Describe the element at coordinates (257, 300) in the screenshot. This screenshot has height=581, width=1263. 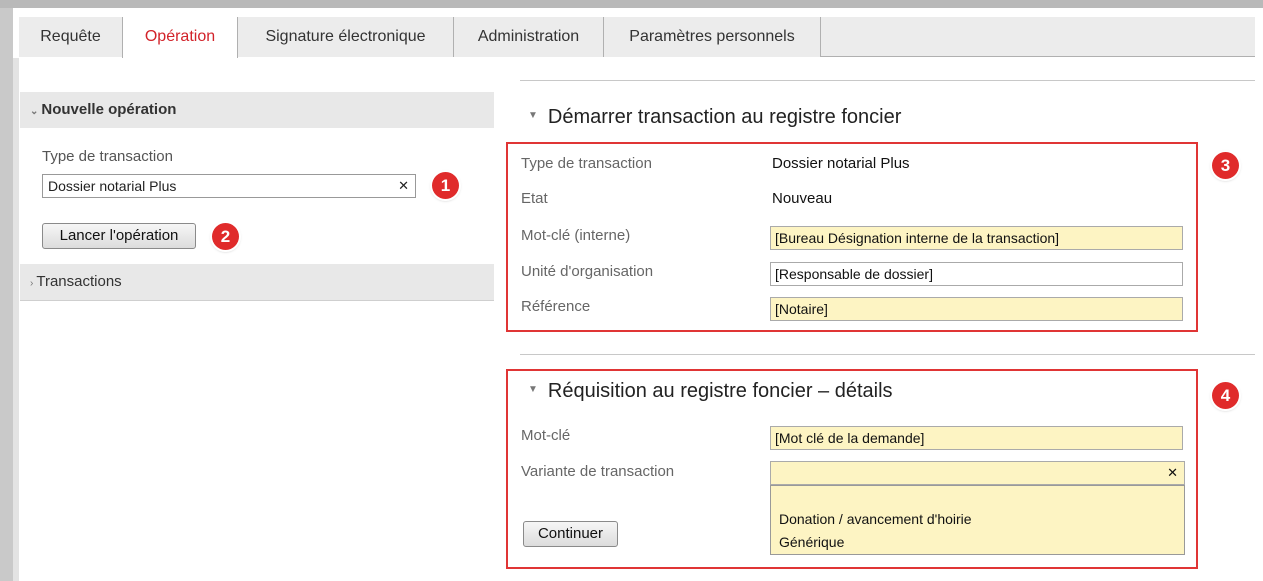
I see `left-panel-divider` at that location.